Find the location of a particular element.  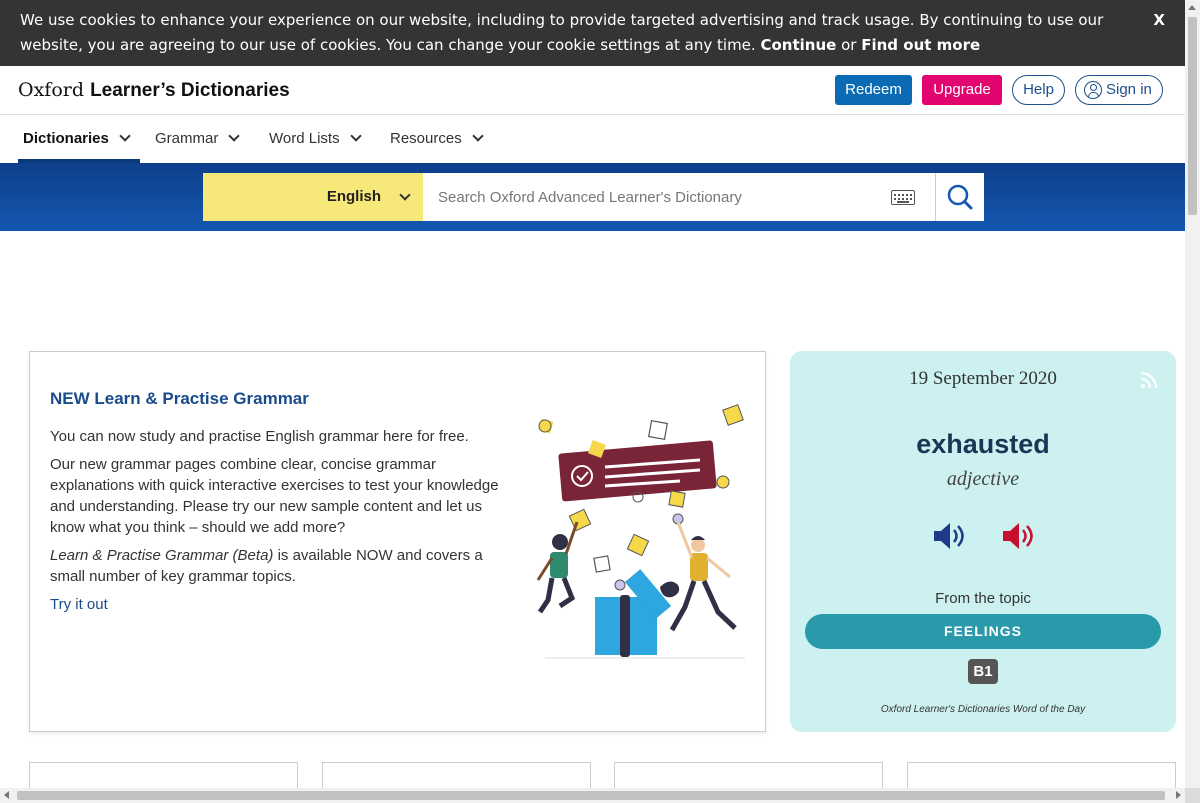

keyboard-icon is located at coordinates (903, 197).